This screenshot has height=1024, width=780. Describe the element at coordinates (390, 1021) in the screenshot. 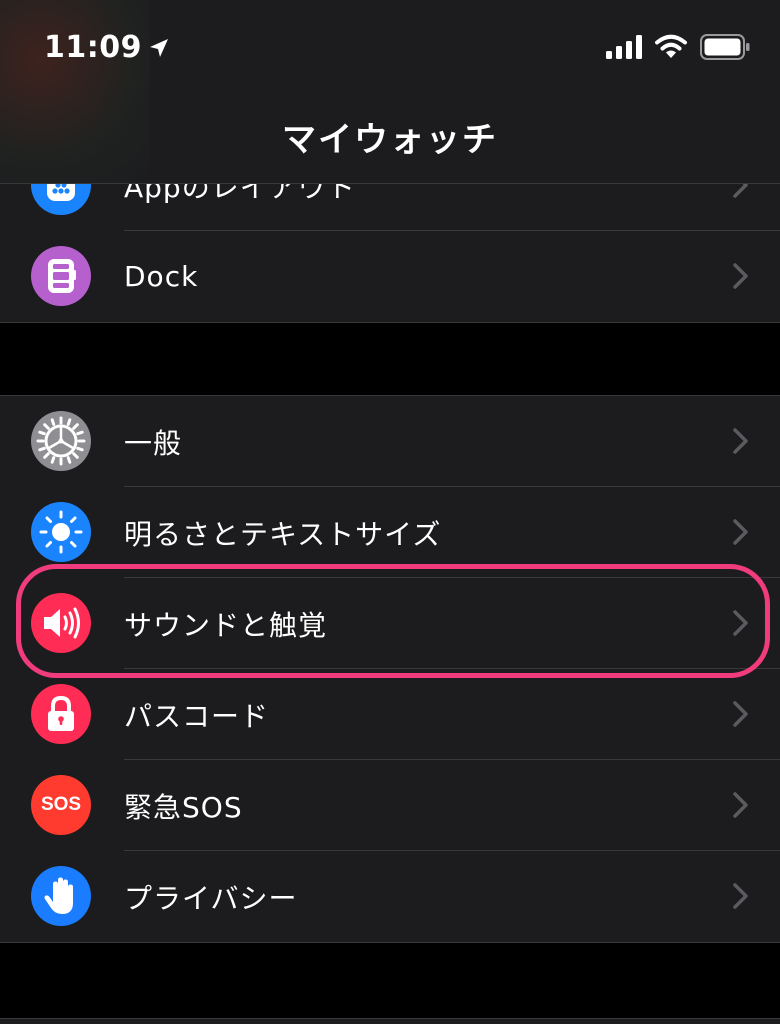

I see `next-group-edge` at that location.